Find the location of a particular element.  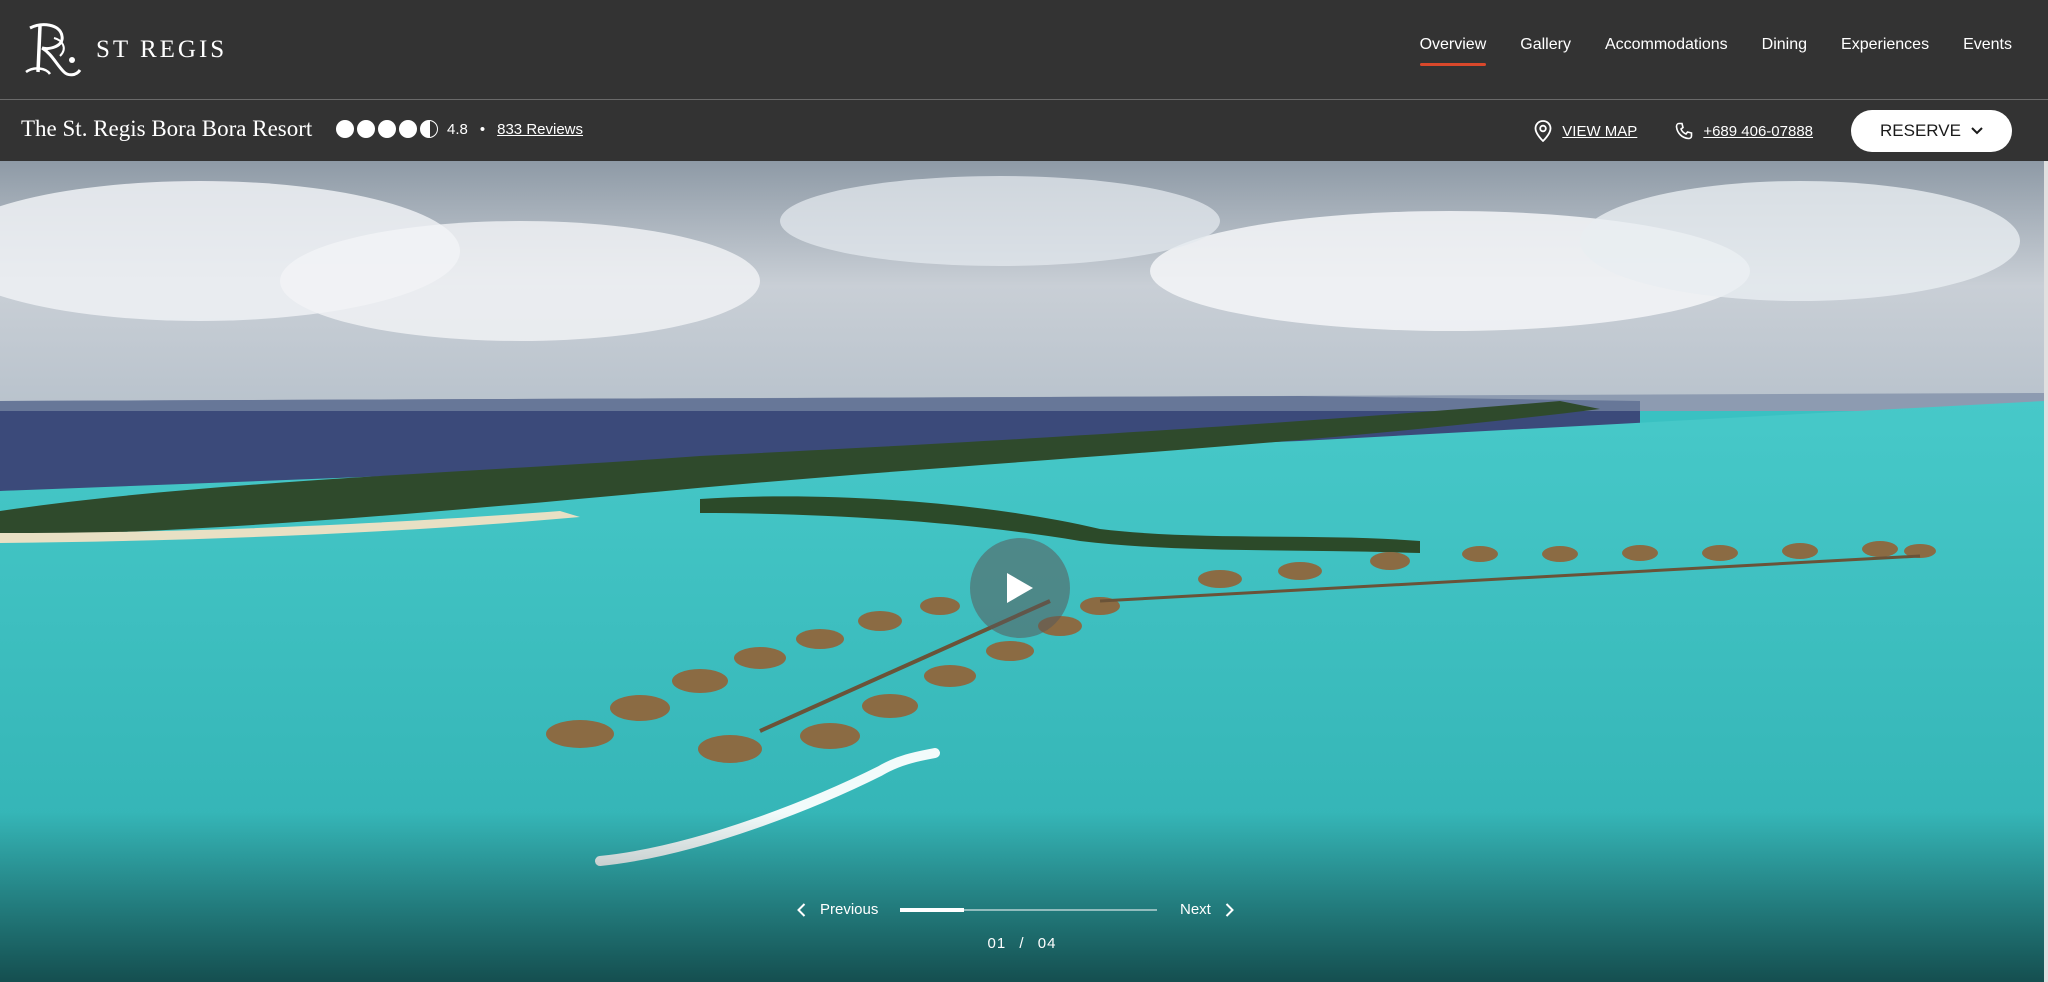

play-button is located at coordinates (1020, 588).